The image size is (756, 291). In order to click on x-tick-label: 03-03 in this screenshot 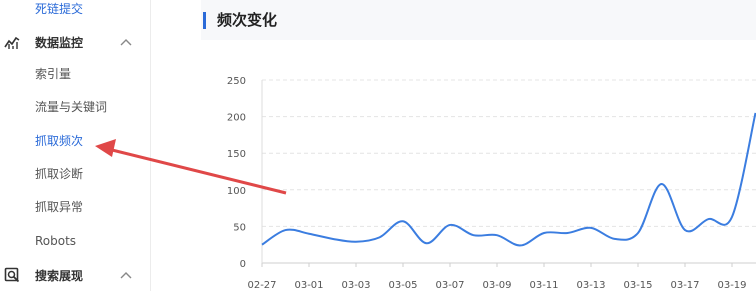, I will do `click(355, 285)`.